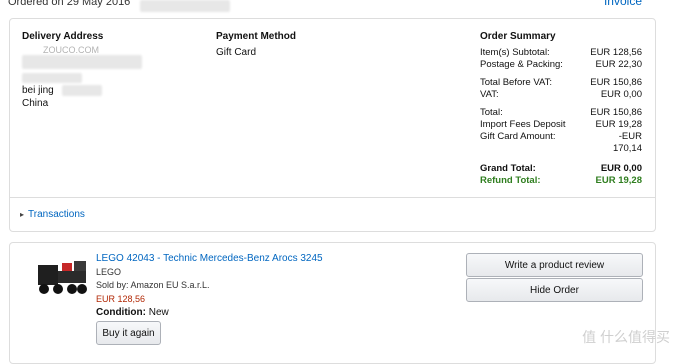  I want to click on transactions-label: Transactions, so click(56, 214).